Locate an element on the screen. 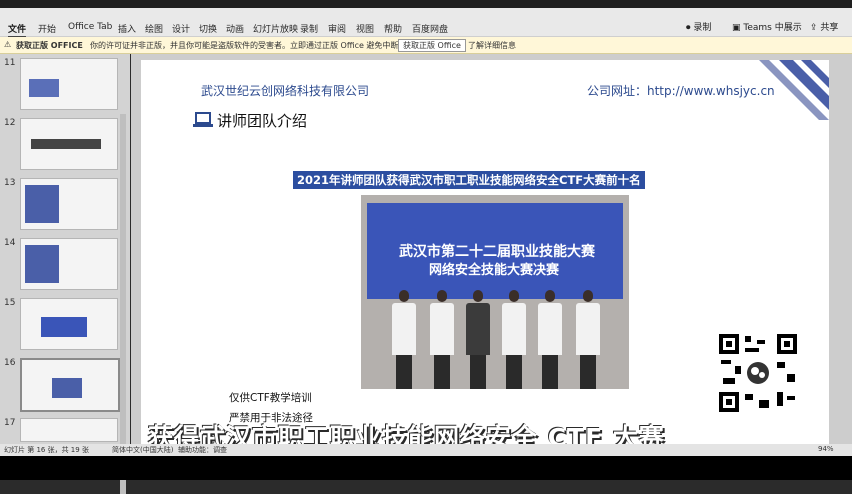  competition-backdrop: 武汉市第二十二届职业技能大赛 网络安全技能大赛决赛 is located at coordinates (495, 251).